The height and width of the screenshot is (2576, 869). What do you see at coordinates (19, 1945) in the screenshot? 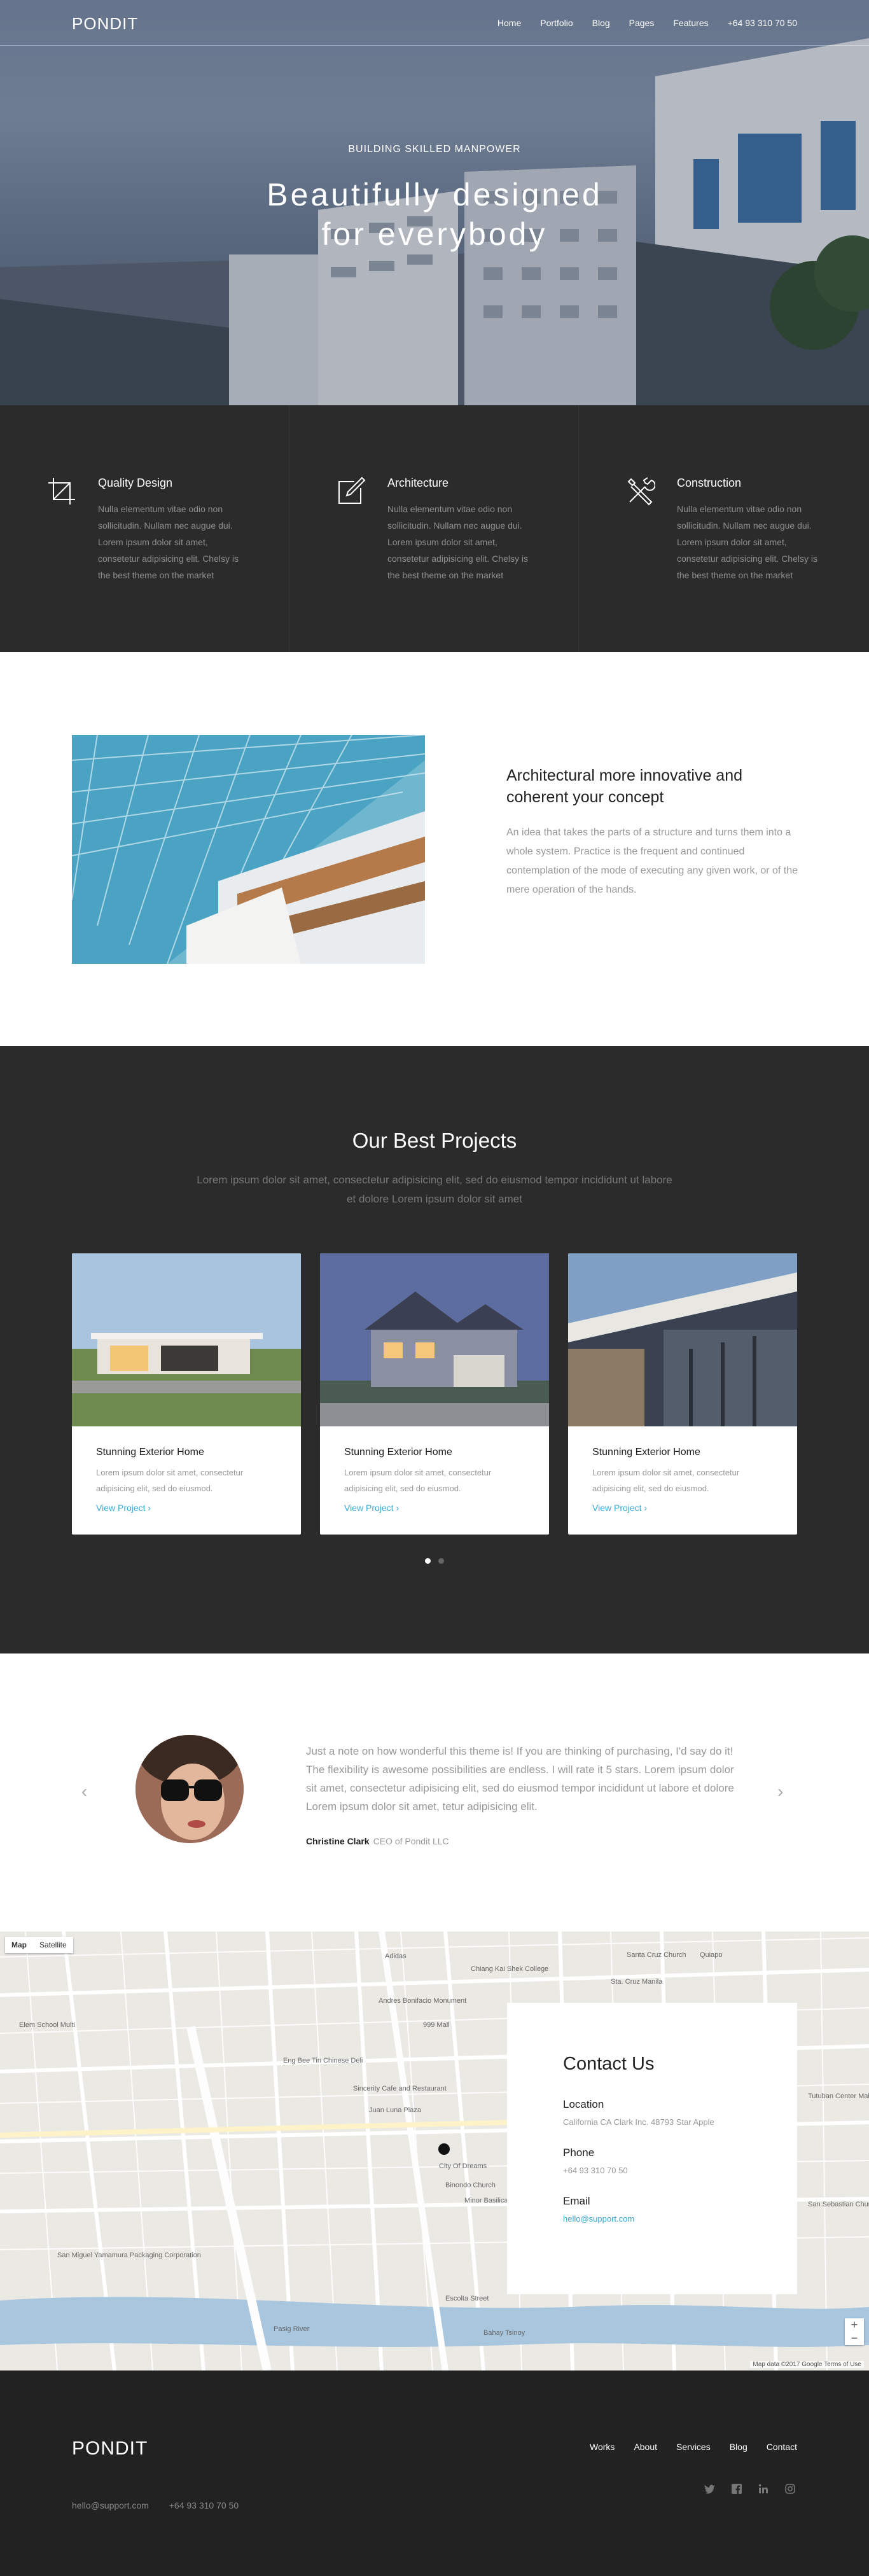
I see `map-tab-map: Map` at bounding box center [19, 1945].